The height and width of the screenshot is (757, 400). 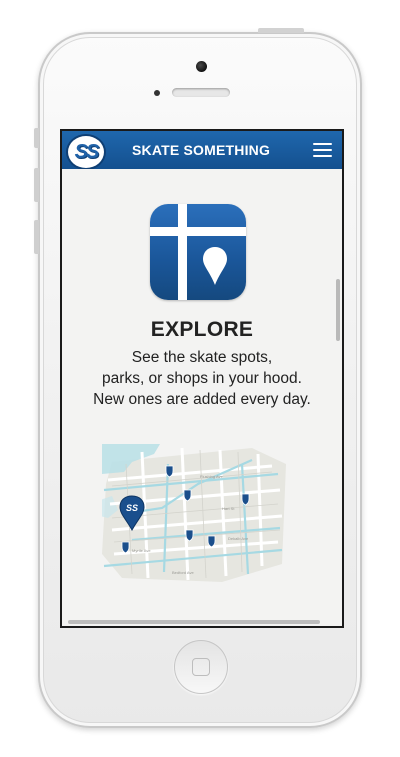 I want to click on home-button, so click(x=201, y=667).